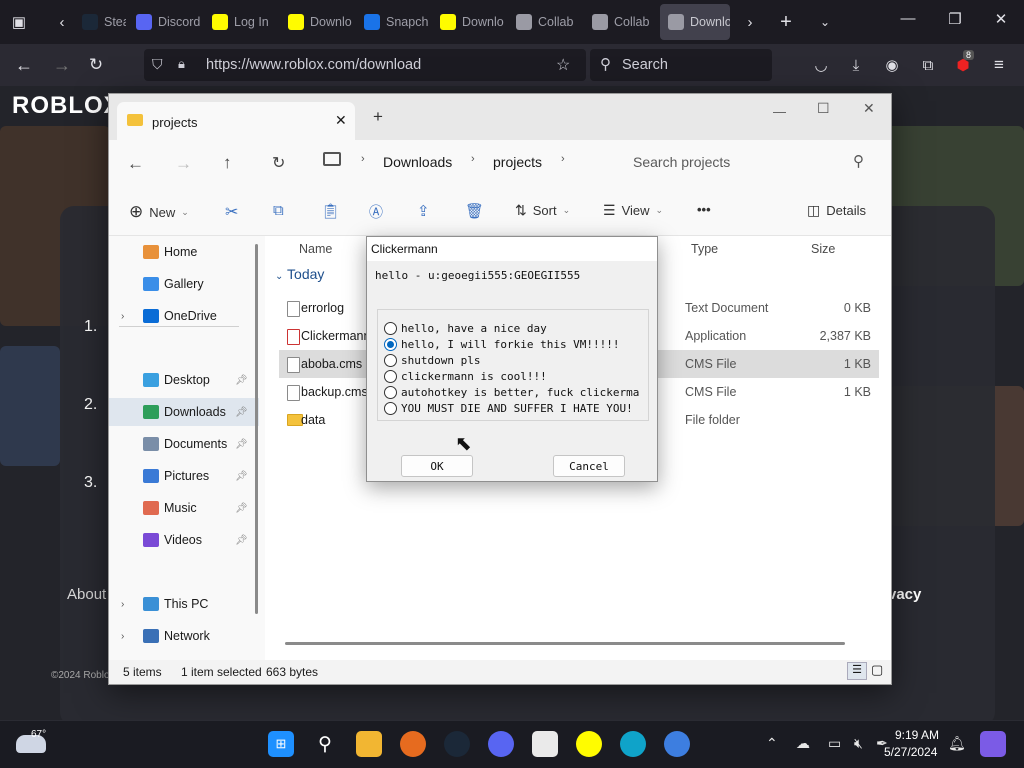 The height and width of the screenshot is (768, 1024). I want to click on refresh-icon: ↻, so click(278, 163).